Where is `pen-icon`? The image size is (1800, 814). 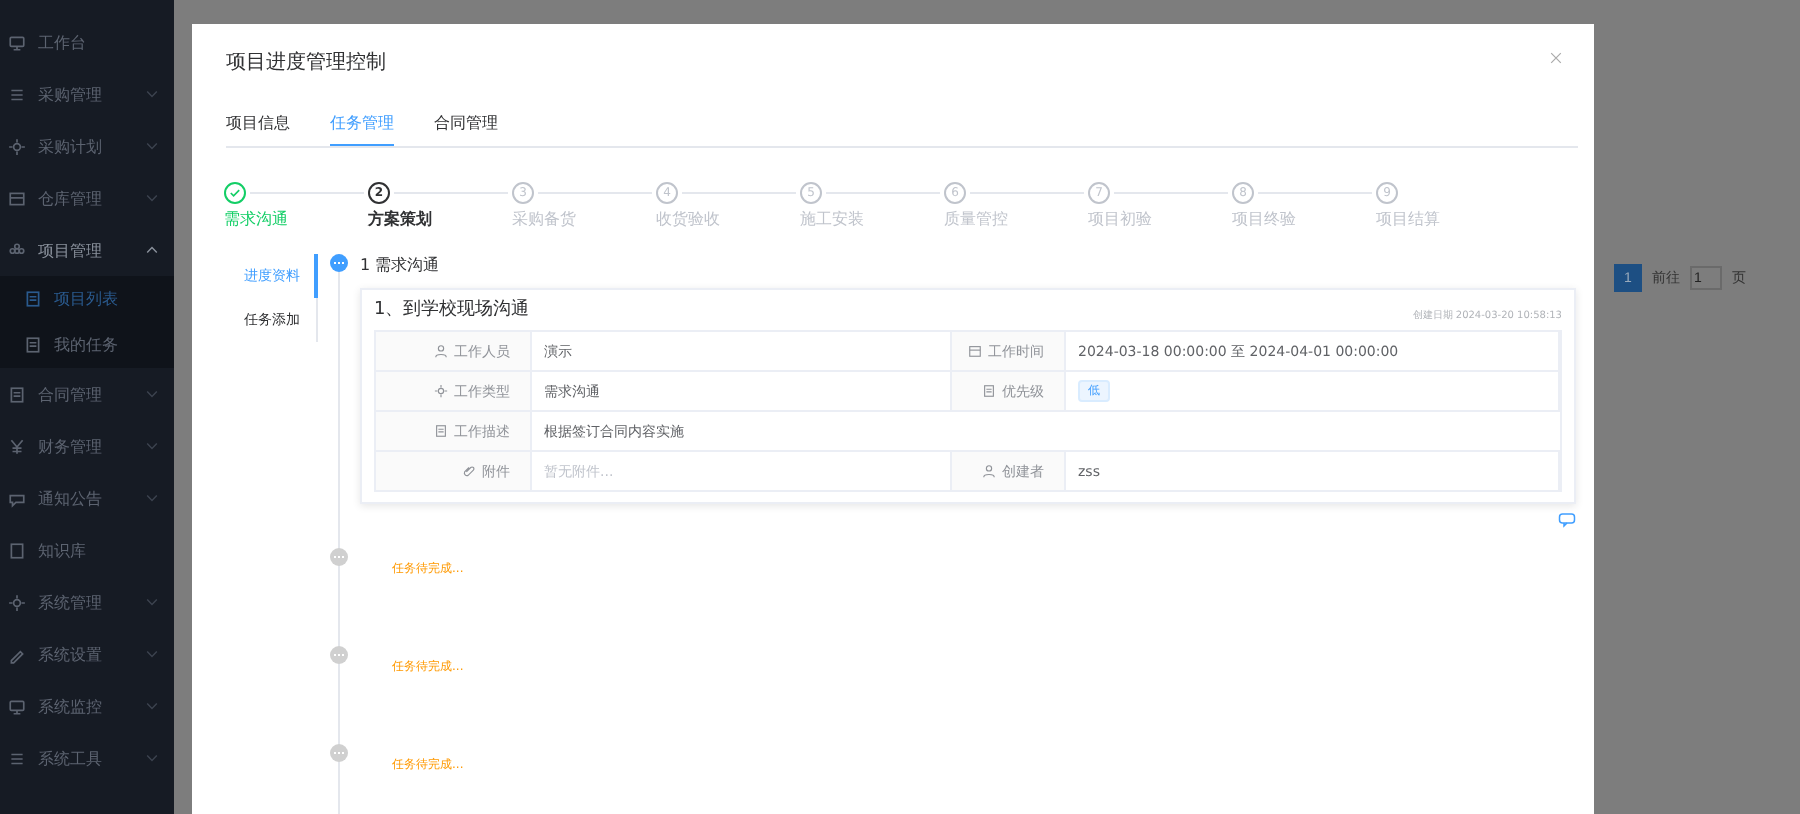
pen-icon is located at coordinates (17, 654).